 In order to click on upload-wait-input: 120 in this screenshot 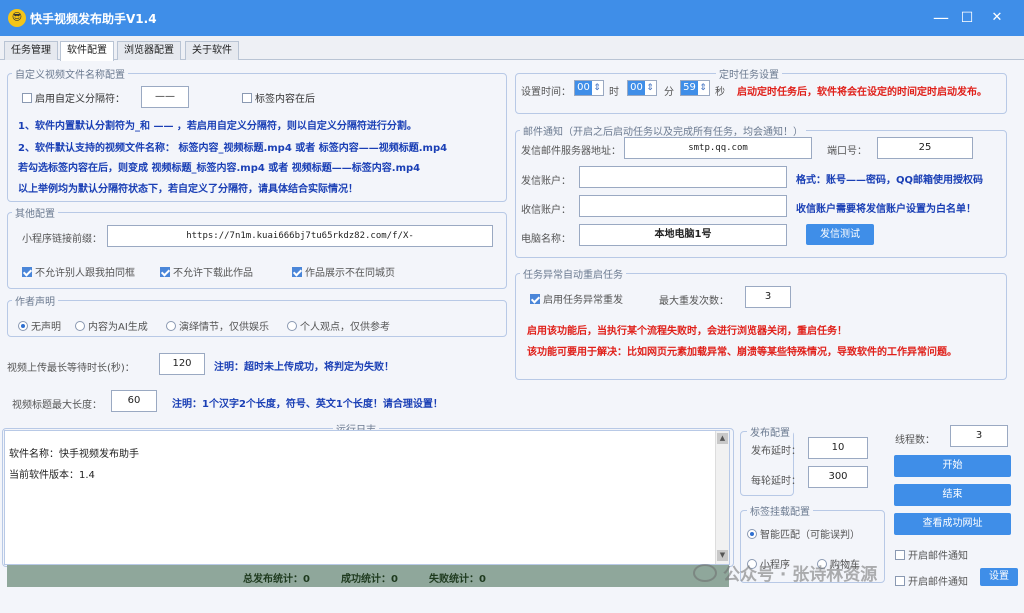, I will do `click(182, 364)`.